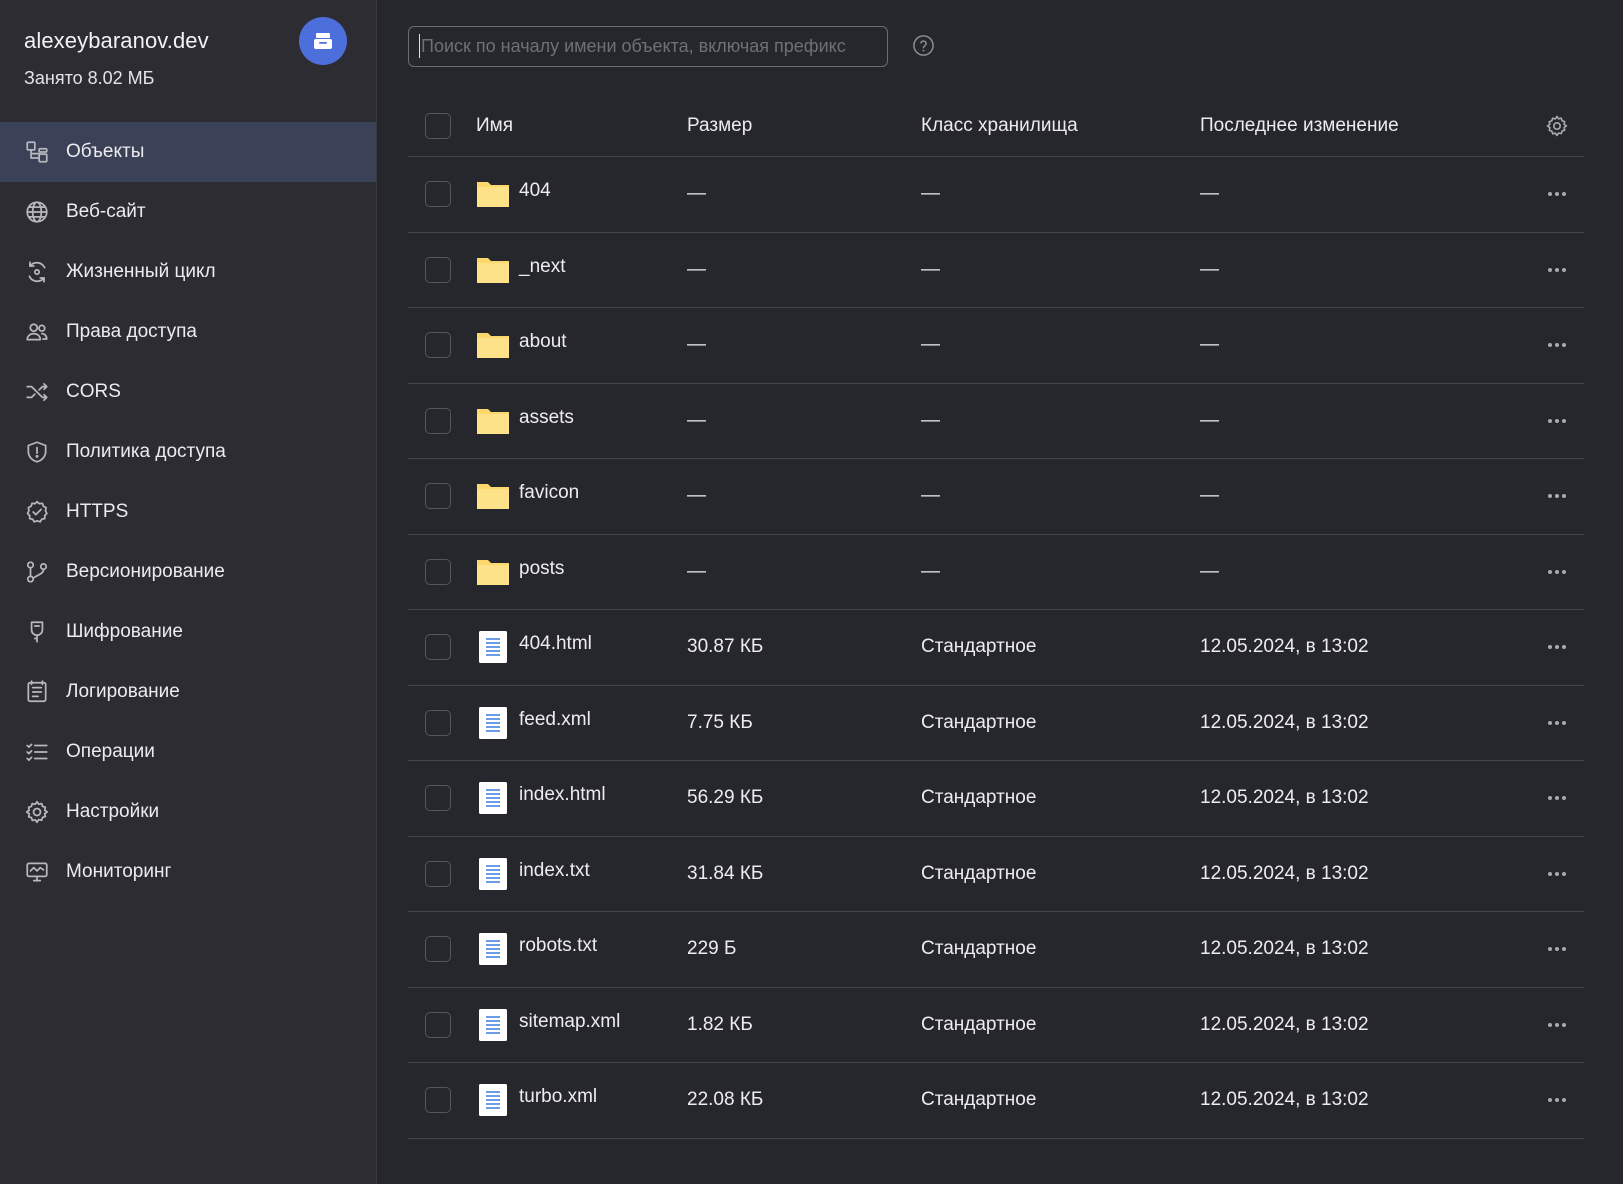  I want to click on bucket-usage: Занято 8.02 МБ, so click(89, 78).